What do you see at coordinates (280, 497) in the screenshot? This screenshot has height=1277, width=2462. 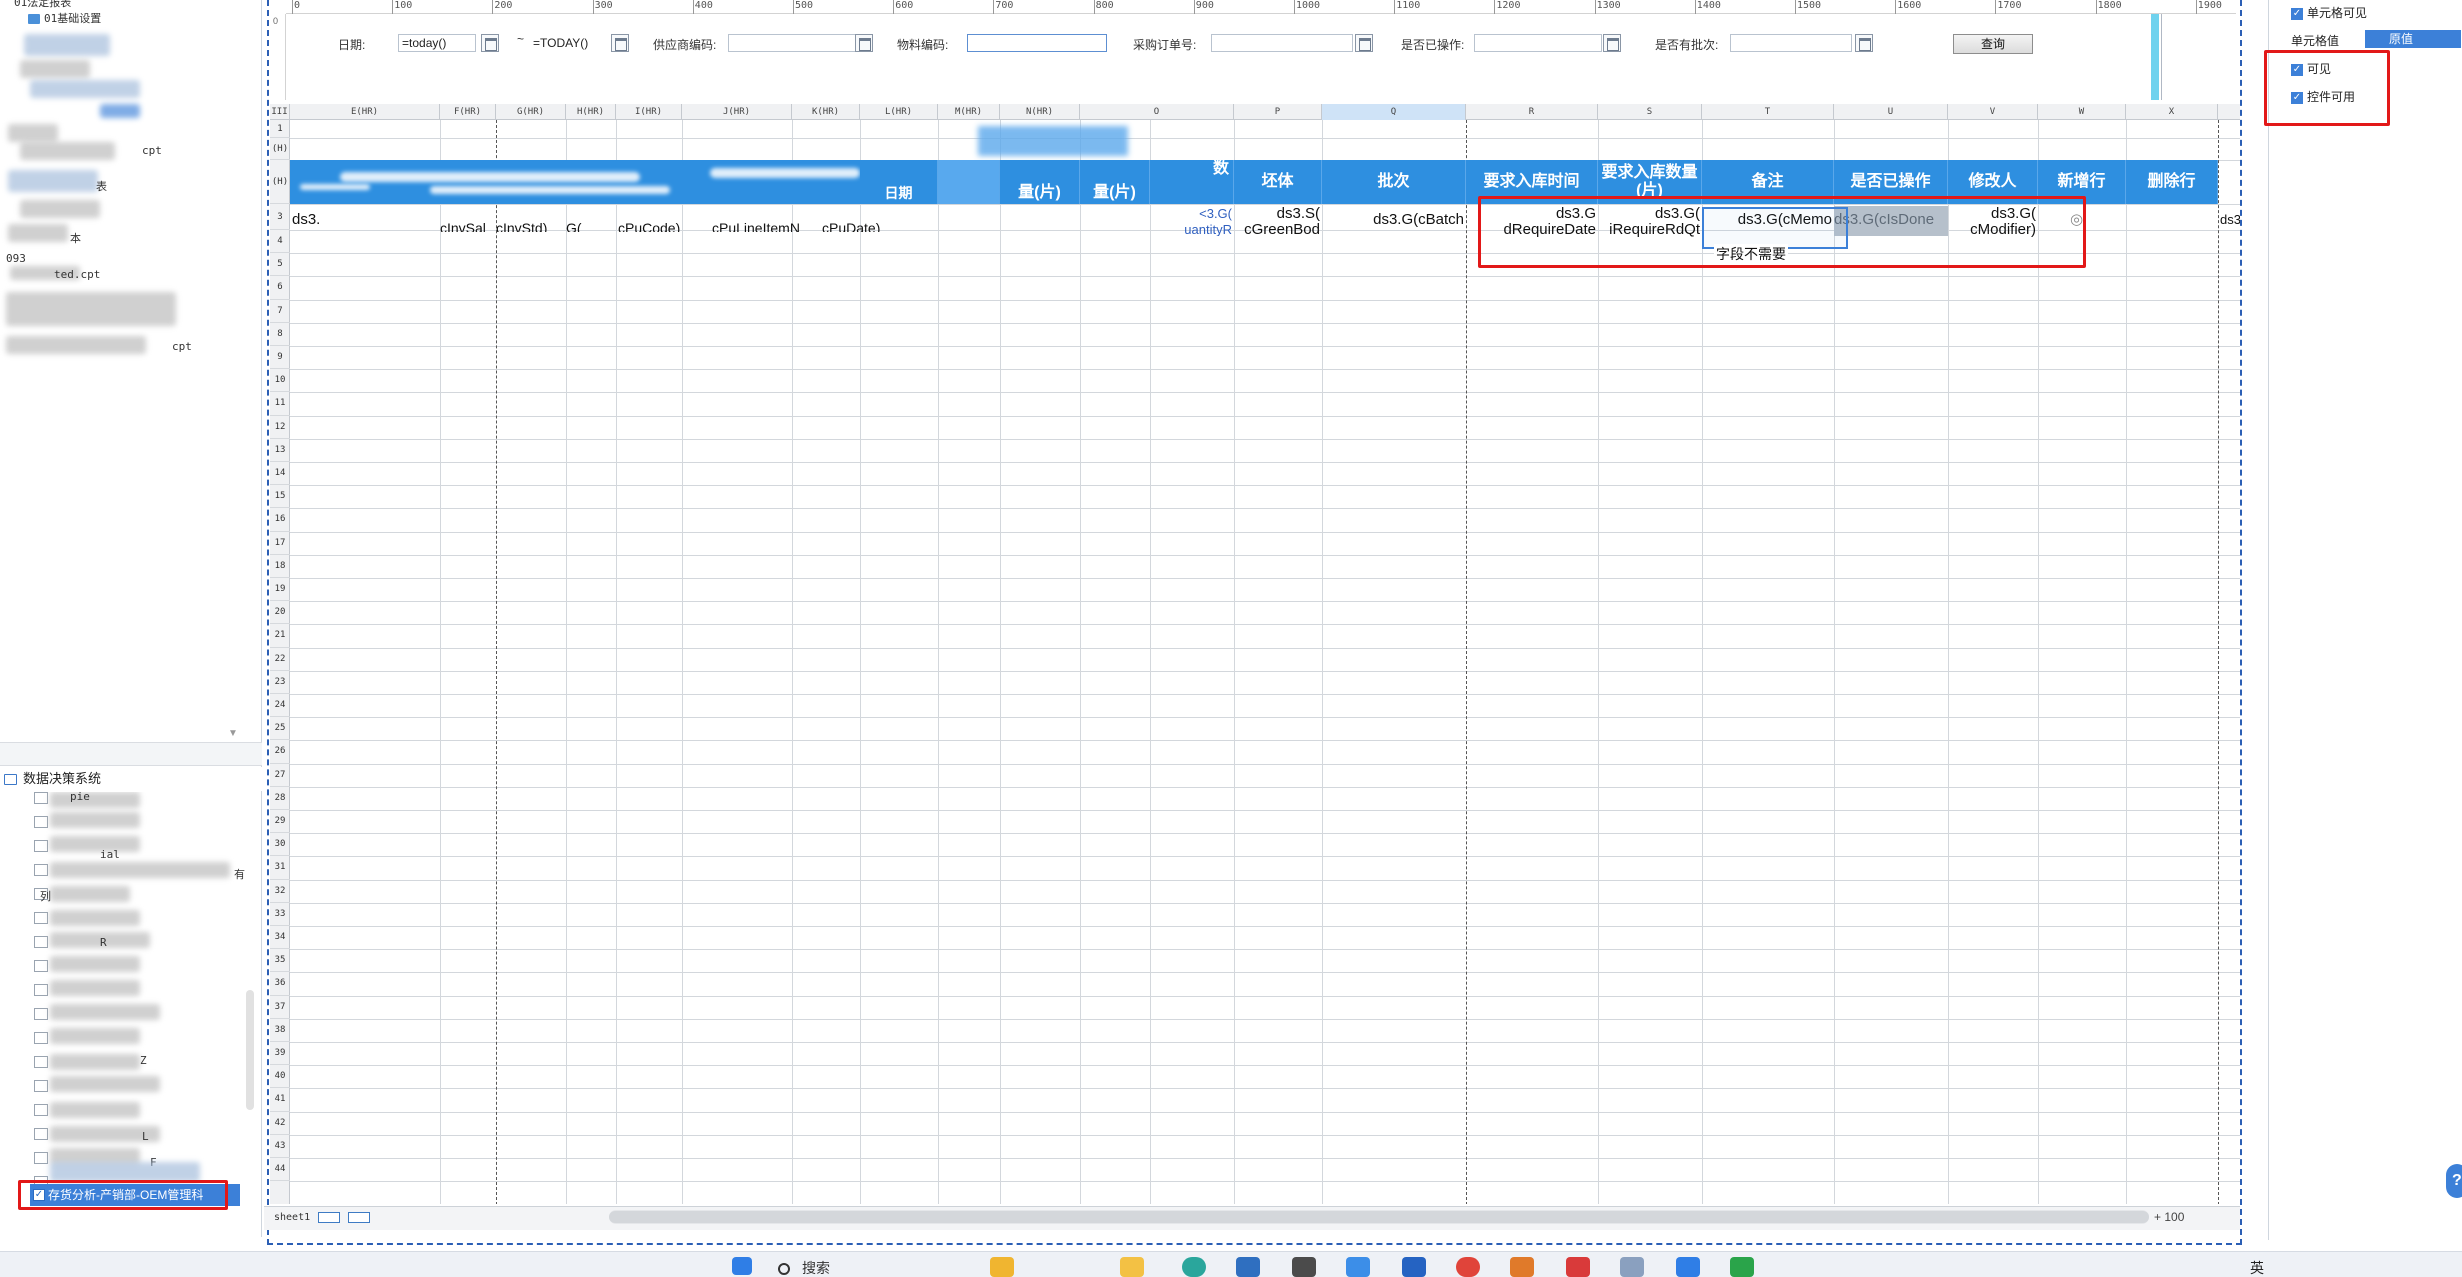 I see `row-header: 15` at bounding box center [280, 497].